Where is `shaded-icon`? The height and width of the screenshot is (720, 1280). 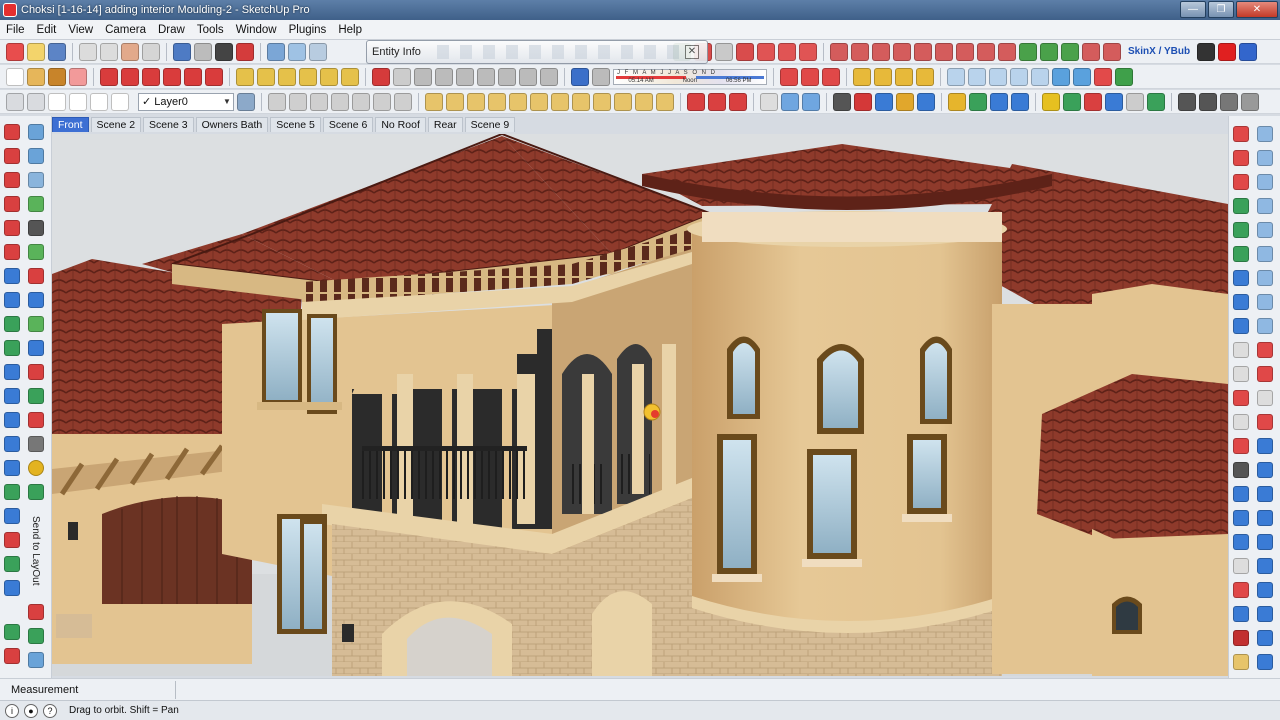
shaded-icon is located at coordinates (361, 101).